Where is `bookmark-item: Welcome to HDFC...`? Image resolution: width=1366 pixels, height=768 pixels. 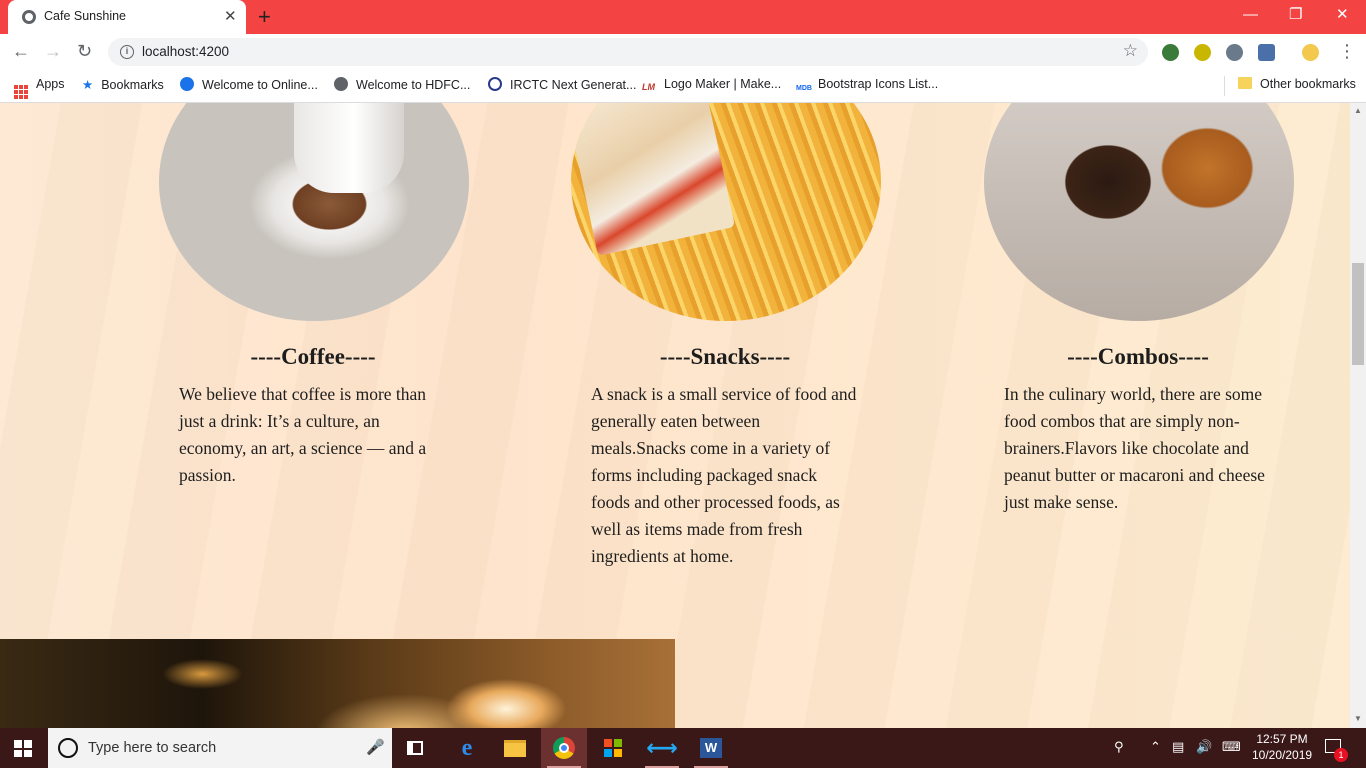 bookmark-item: Welcome to HDFC... is located at coordinates (402, 84).